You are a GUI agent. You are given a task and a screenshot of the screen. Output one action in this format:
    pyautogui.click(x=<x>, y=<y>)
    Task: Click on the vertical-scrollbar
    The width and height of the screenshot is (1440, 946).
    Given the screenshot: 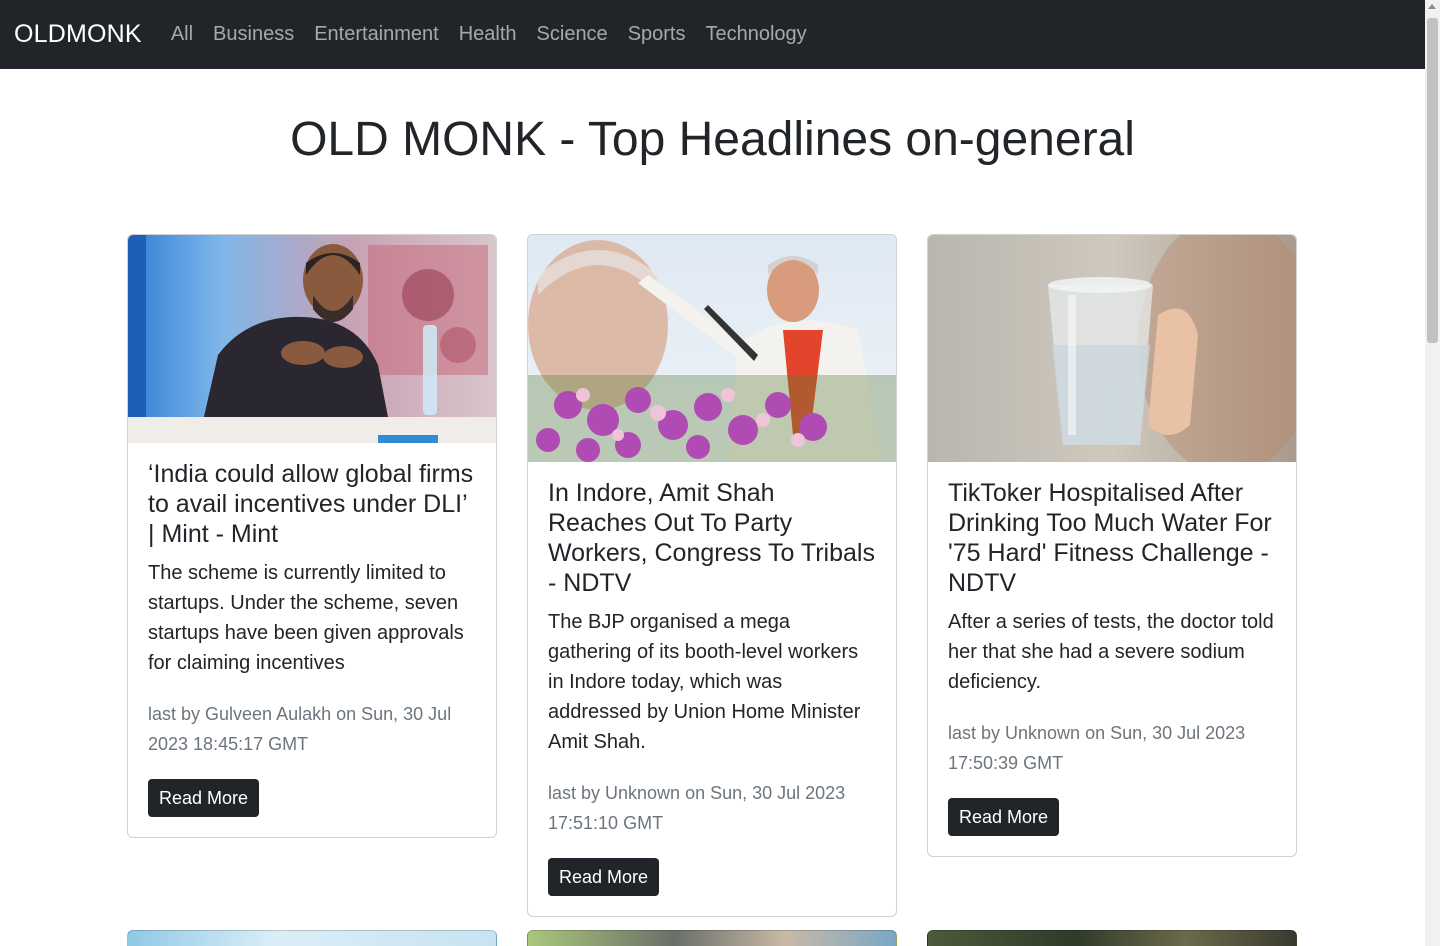 What is the action you would take?
    pyautogui.click(x=1432, y=473)
    